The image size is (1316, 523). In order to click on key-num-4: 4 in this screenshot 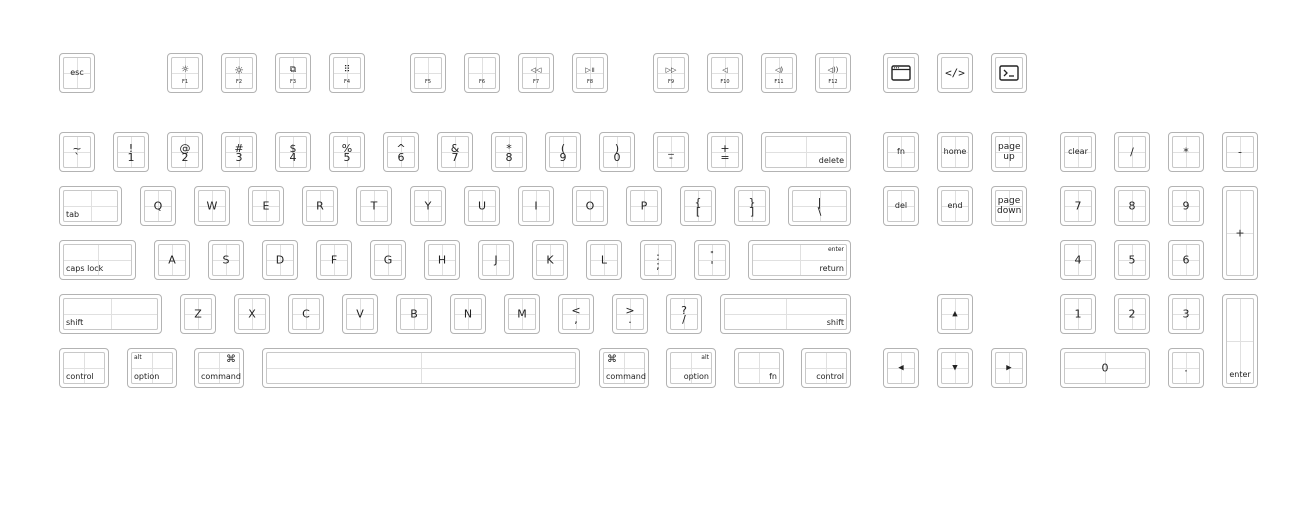, I will do `click(1078, 260)`.